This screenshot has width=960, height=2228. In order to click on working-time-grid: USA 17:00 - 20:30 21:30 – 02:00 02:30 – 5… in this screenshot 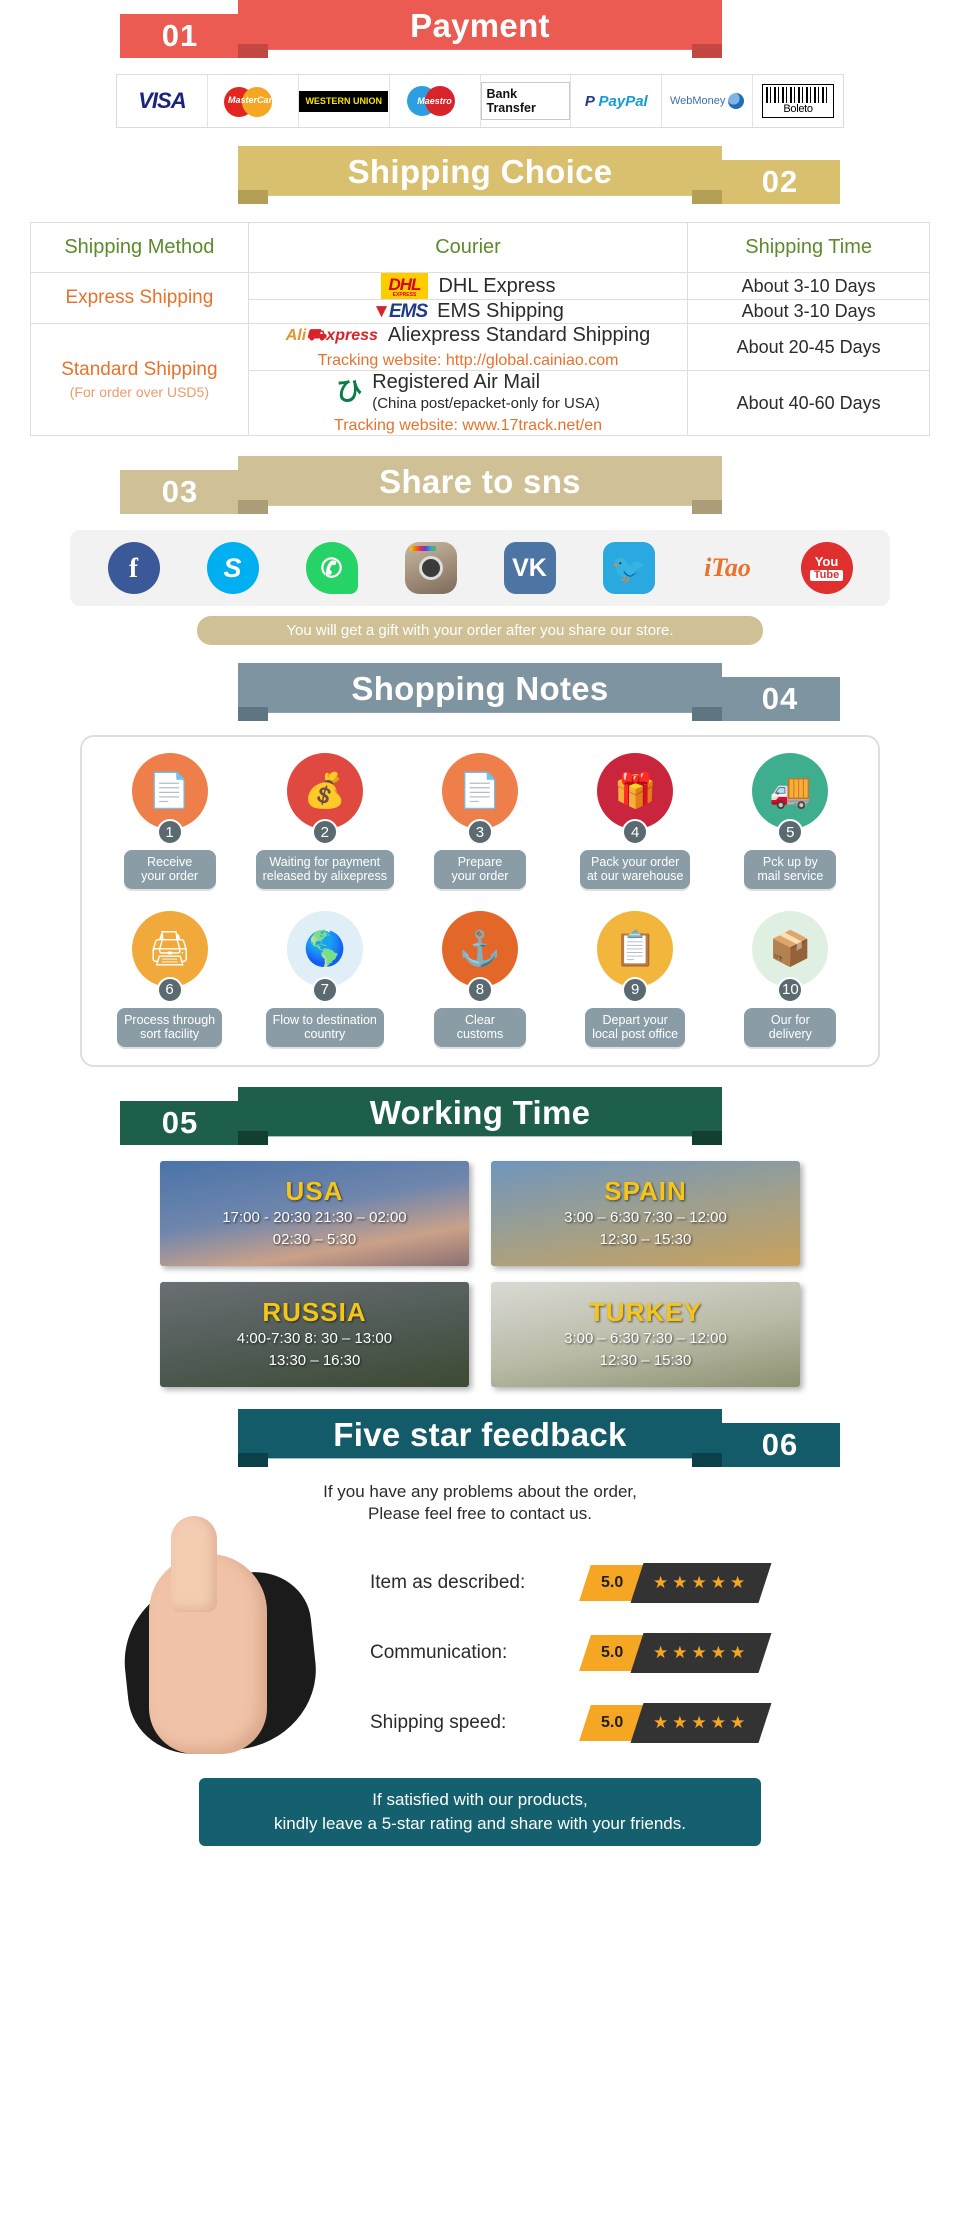, I will do `click(480, 1273)`.